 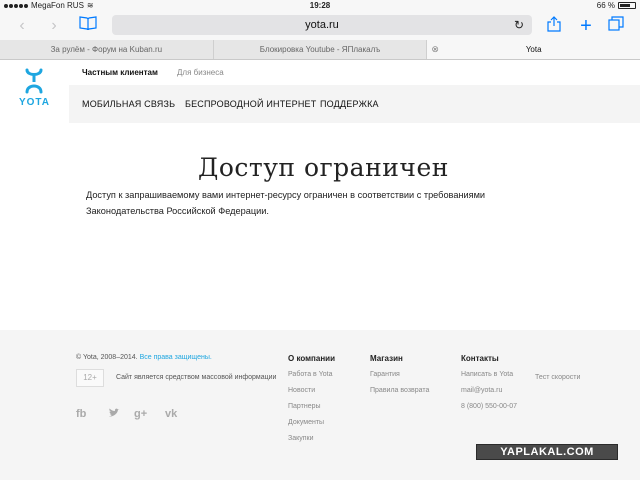 I want to click on browser-toolbar: ‹ › yota.ru ↻ +, so click(x=320, y=26).